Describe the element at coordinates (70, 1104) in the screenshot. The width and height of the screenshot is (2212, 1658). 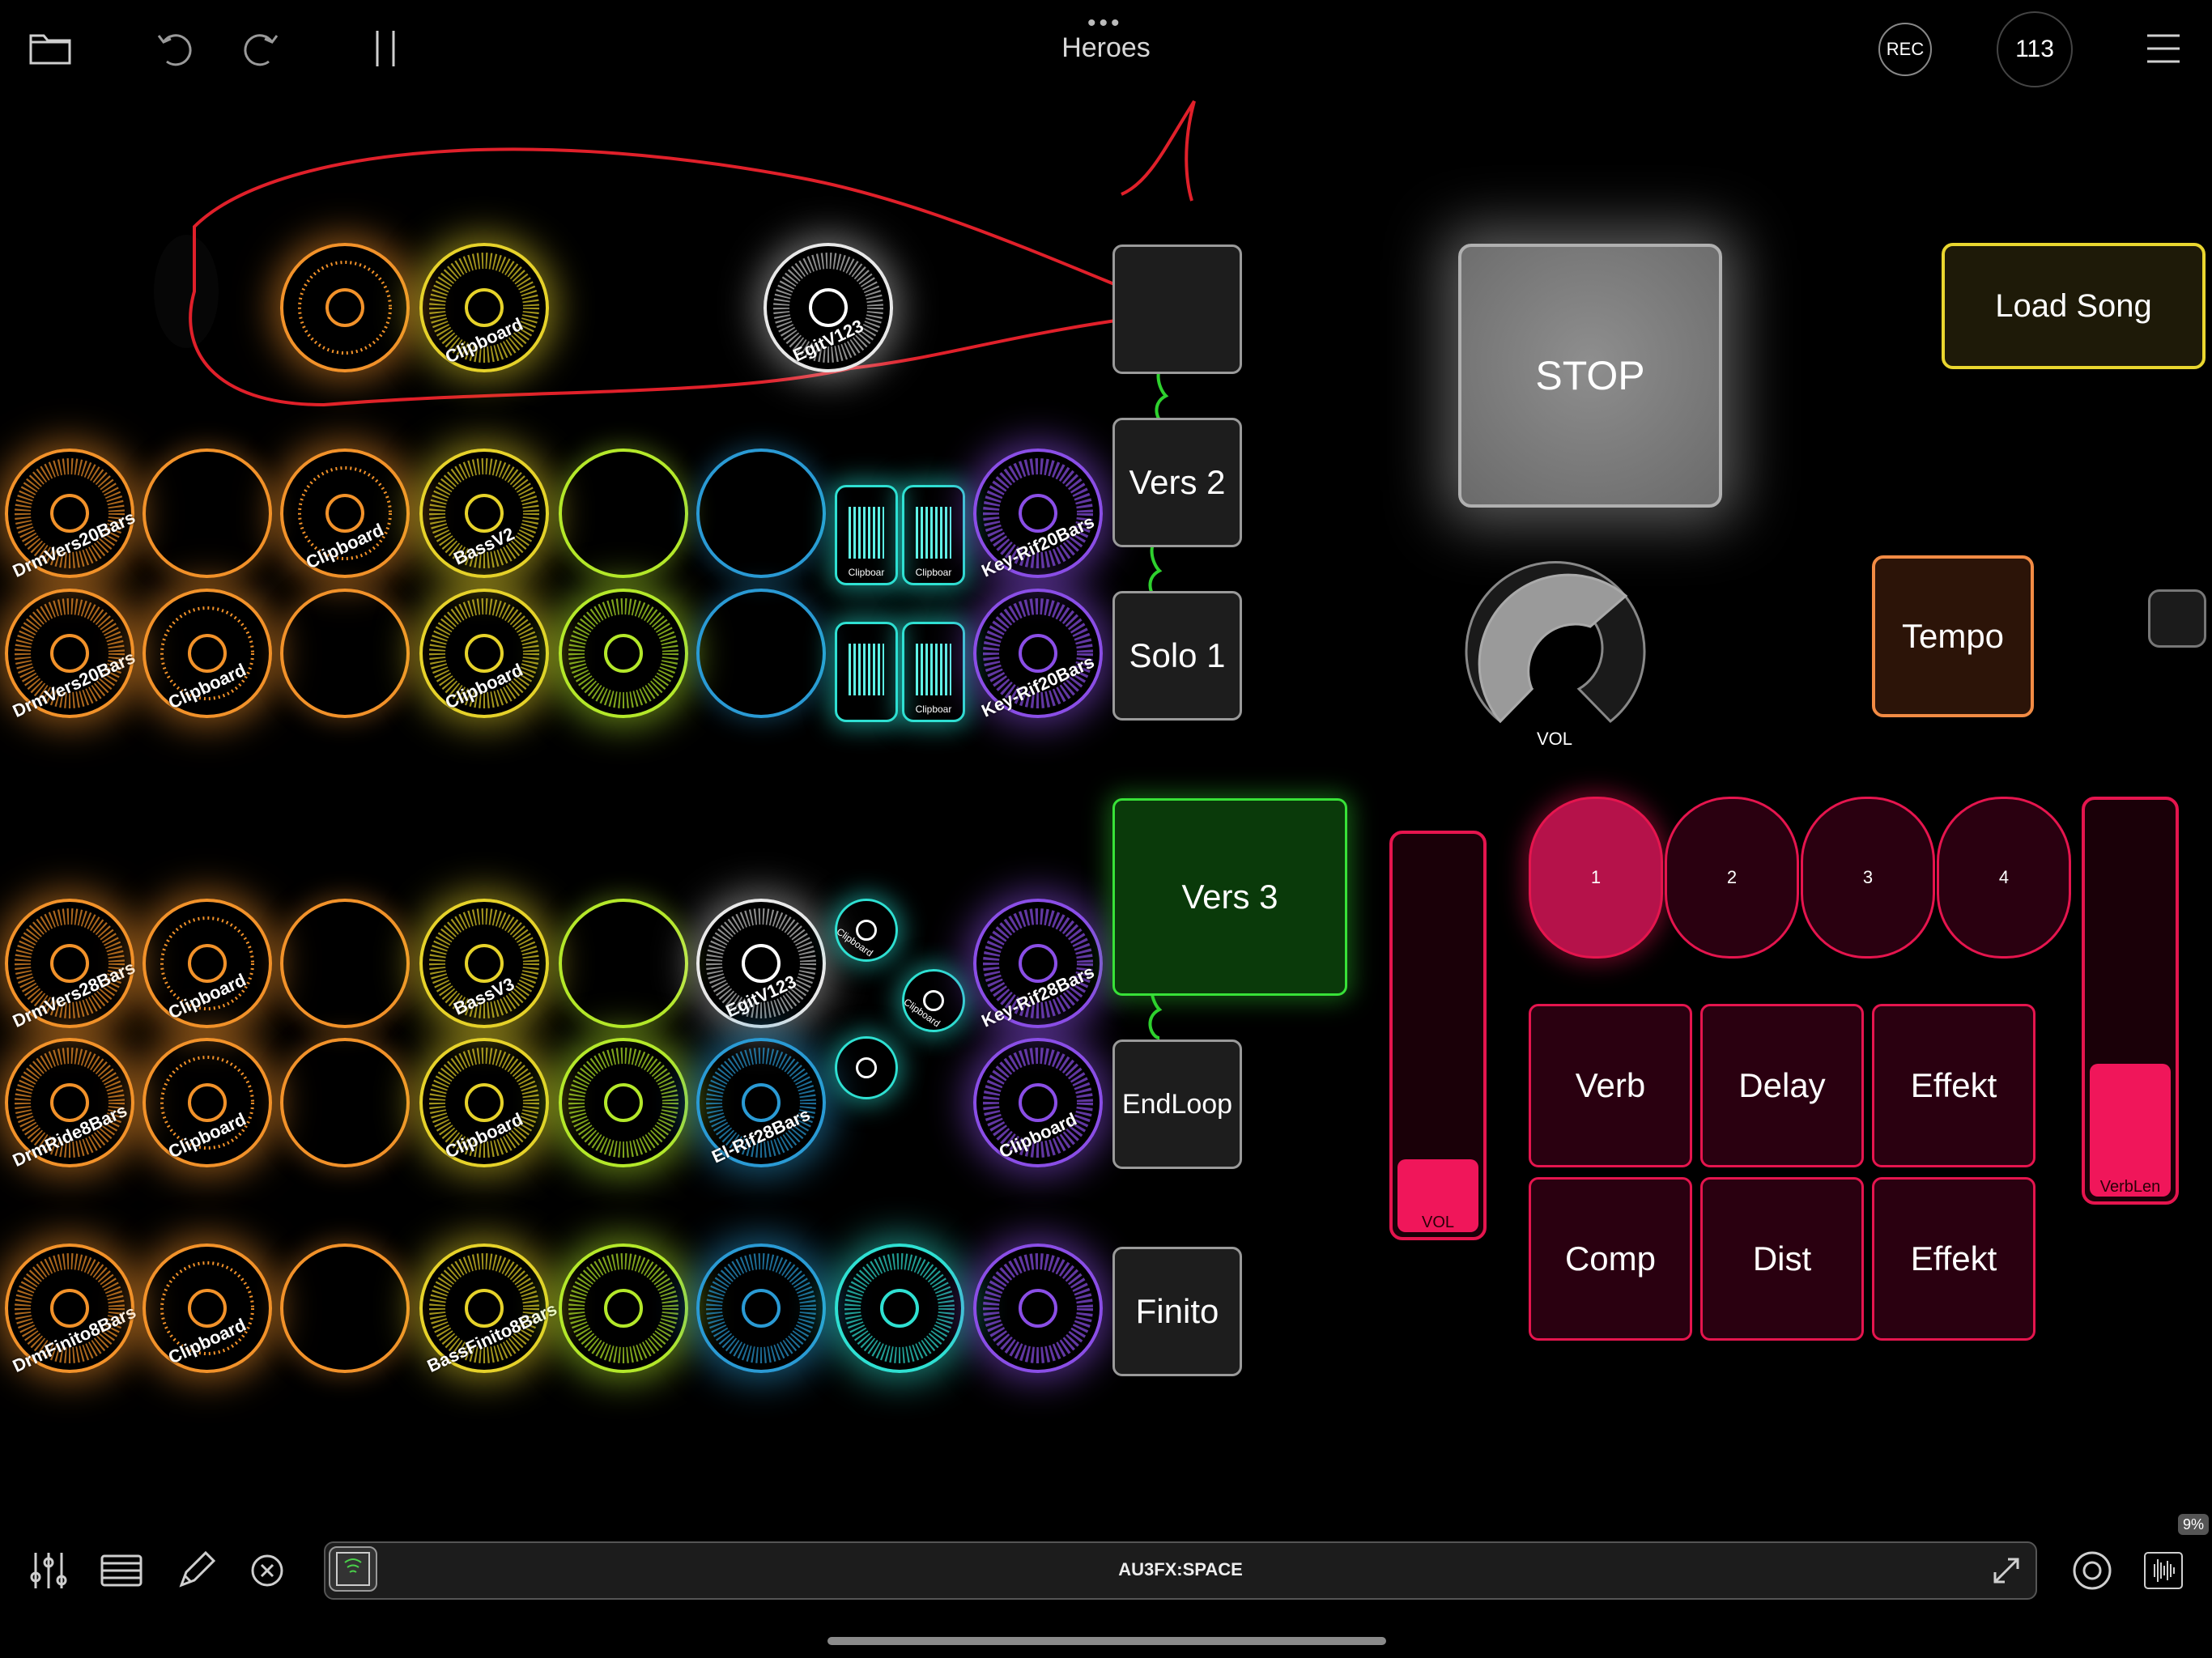
I see `clip-slot: DrmRide8Bars` at that location.